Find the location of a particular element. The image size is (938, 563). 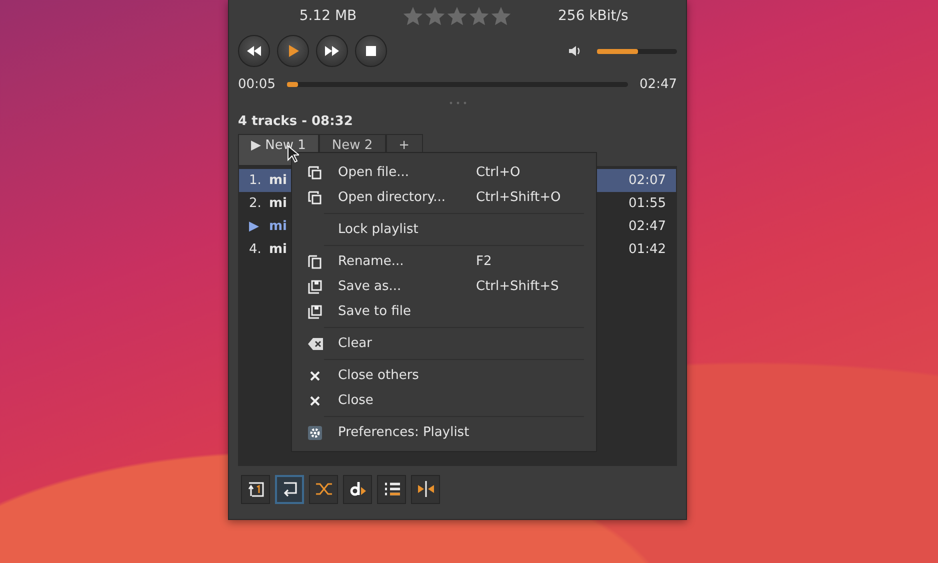

menu-item-label: Close is located at coordinates (356, 400).